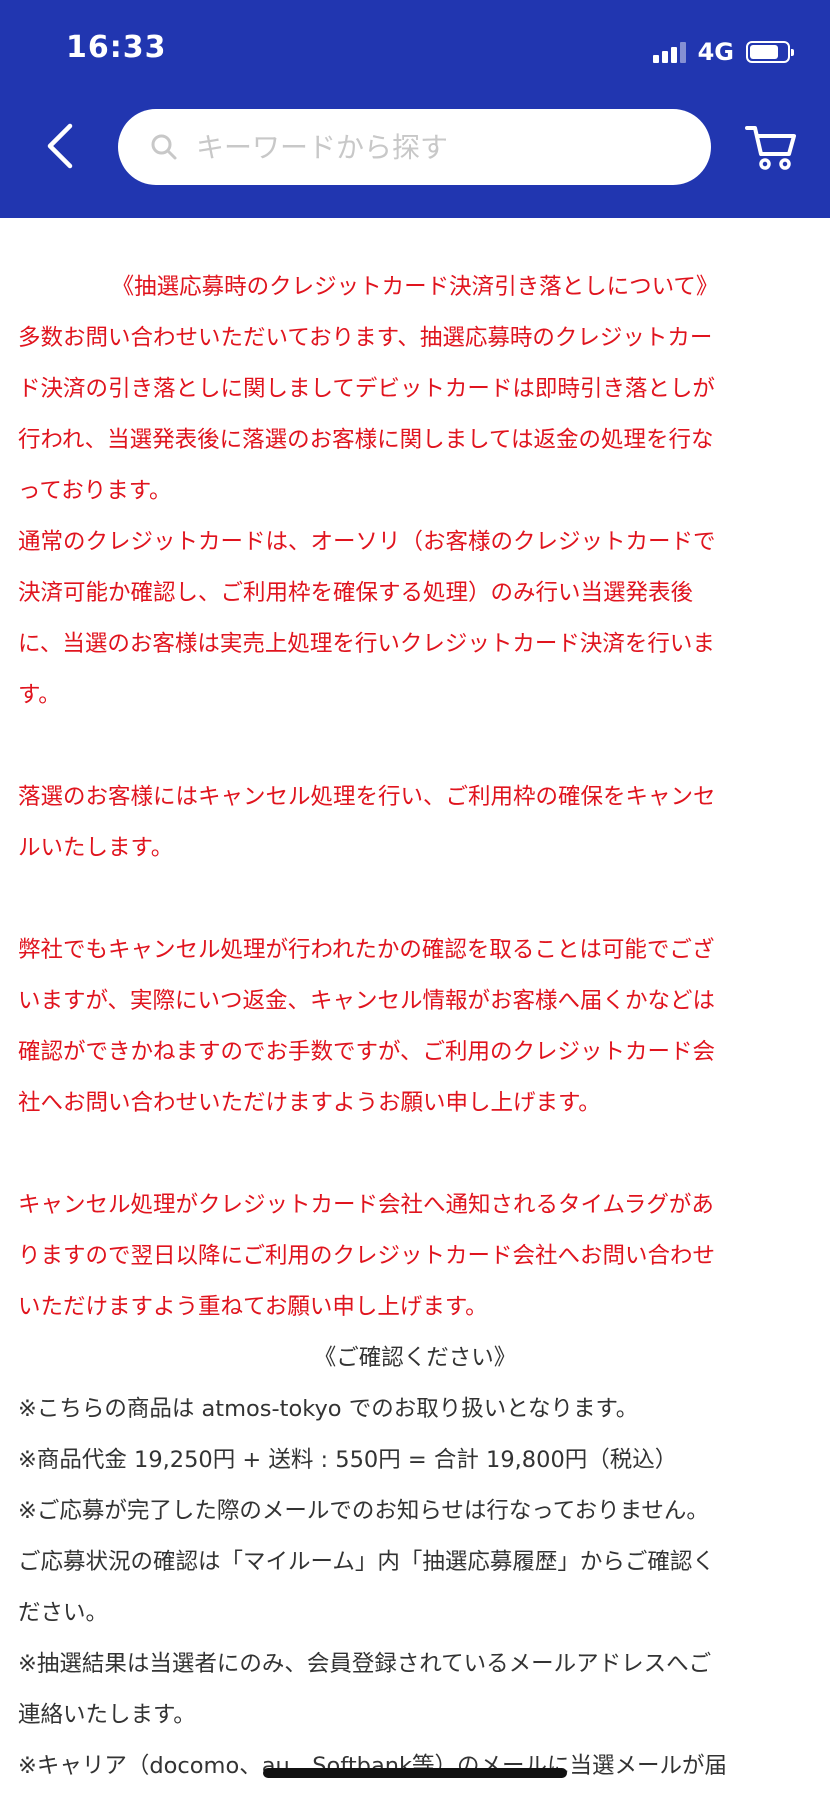 The height and width of the screenshot is (1796, 830). Describe the element at coordinates (96, 848) in the screenshot. I see `notice-line: ルいたします。` at that location.